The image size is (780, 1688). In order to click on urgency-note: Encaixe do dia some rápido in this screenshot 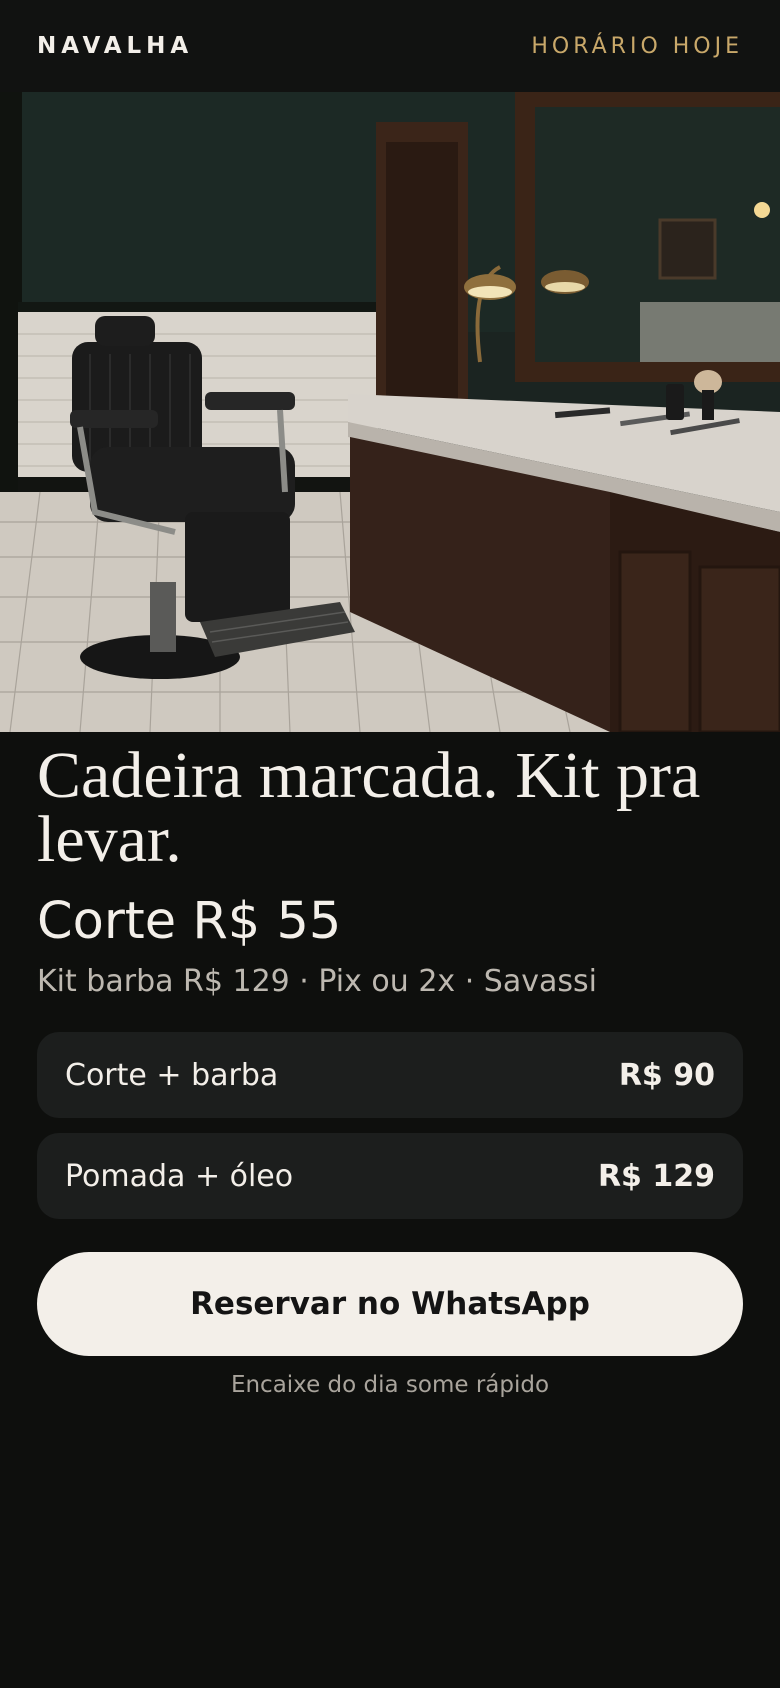, I will do `click(390, 1385)`.